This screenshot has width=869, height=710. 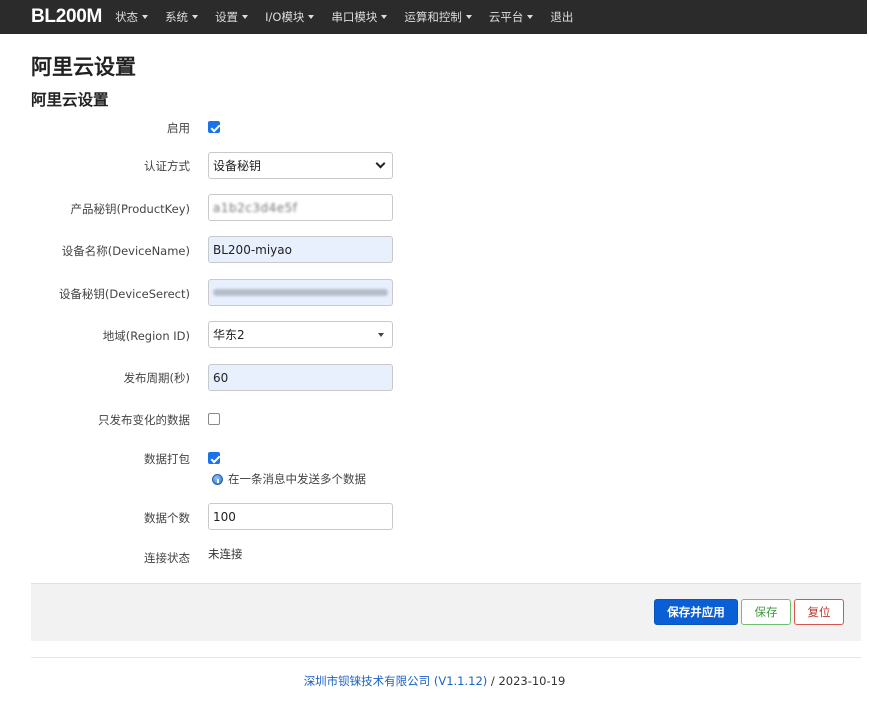 I want to click on connection-status-label: 连接状态, so click(x=167, y=558).